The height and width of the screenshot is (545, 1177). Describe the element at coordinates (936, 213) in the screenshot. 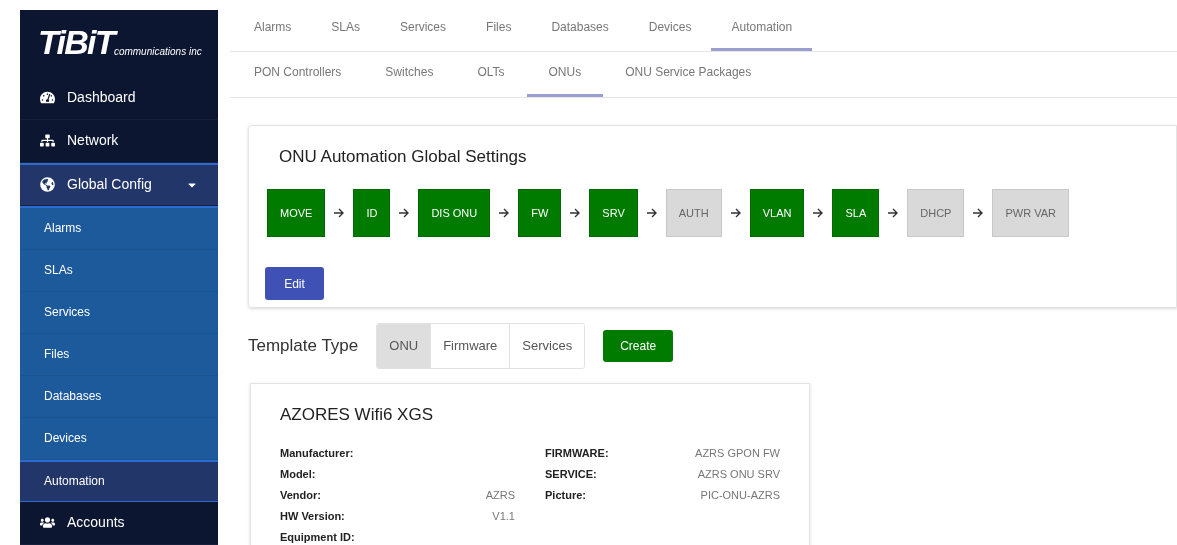

I see `automation-step: DHCP` at that location.